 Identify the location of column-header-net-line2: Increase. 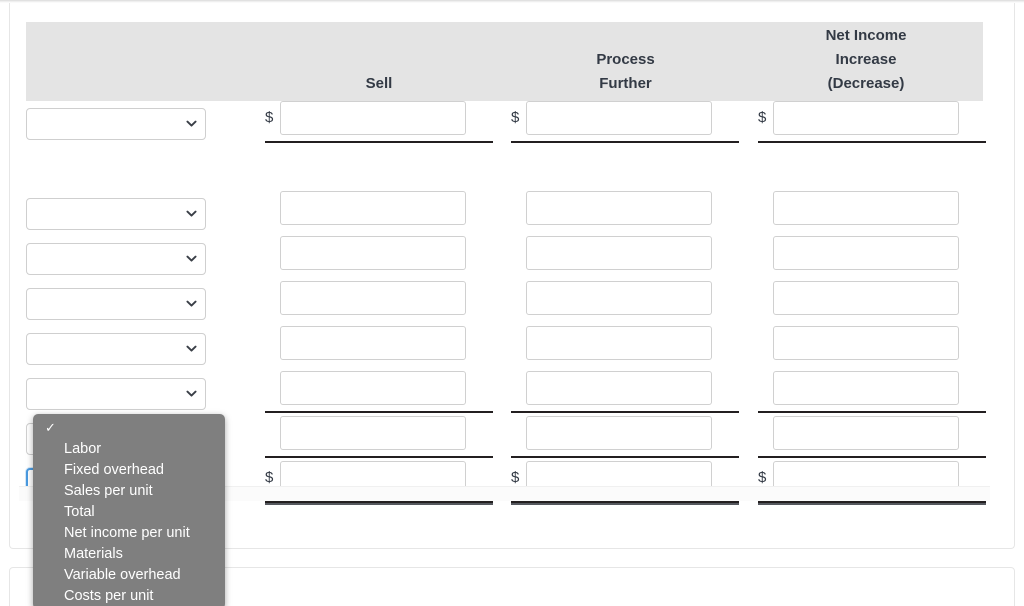
(866, 59).